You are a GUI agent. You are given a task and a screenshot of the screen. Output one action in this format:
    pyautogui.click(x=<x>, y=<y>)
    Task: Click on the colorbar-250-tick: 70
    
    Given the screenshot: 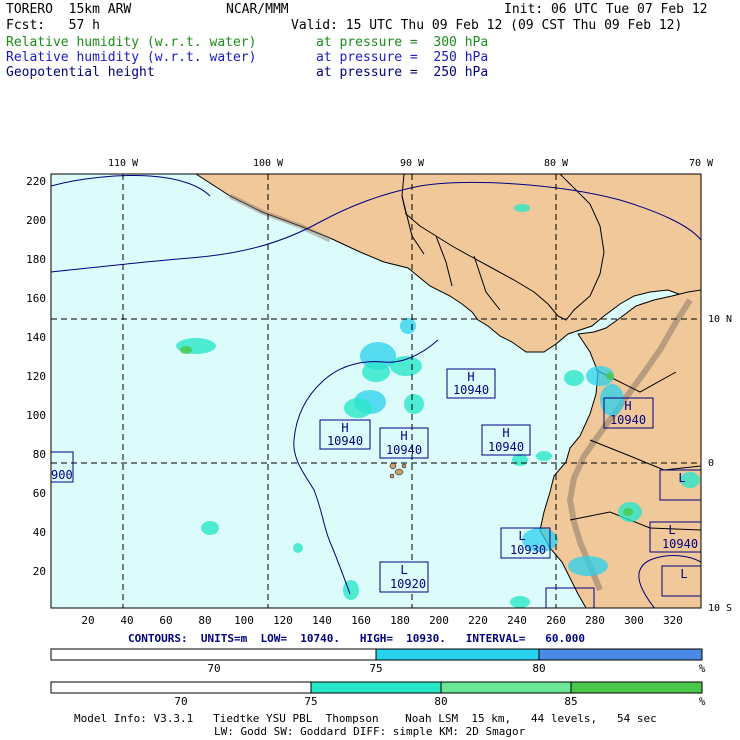 What is the action you would take?
    pyautogui.click(x=213, y=668)
    